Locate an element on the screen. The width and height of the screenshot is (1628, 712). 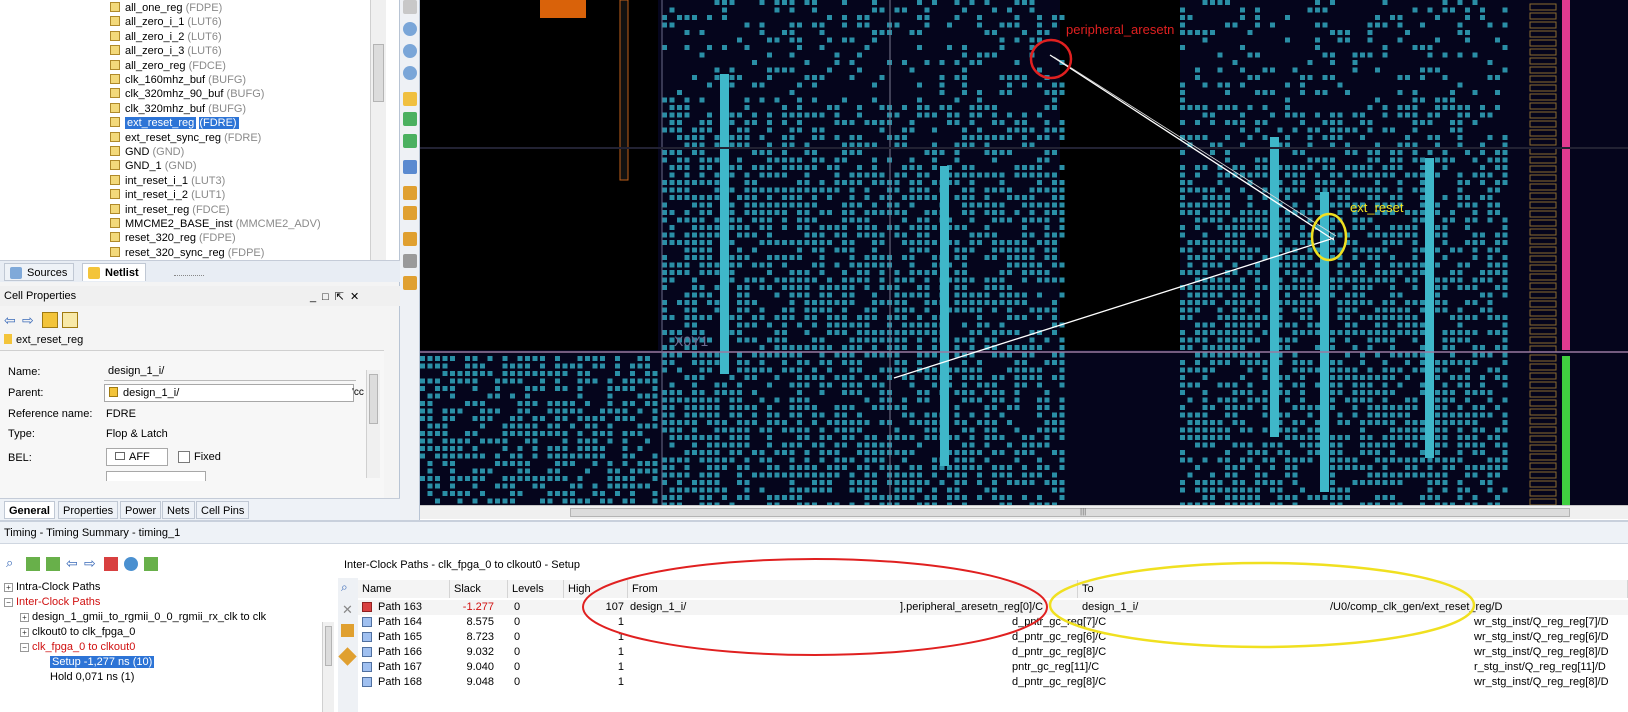
zoom-out-icon is located at coordinates (410, 51).